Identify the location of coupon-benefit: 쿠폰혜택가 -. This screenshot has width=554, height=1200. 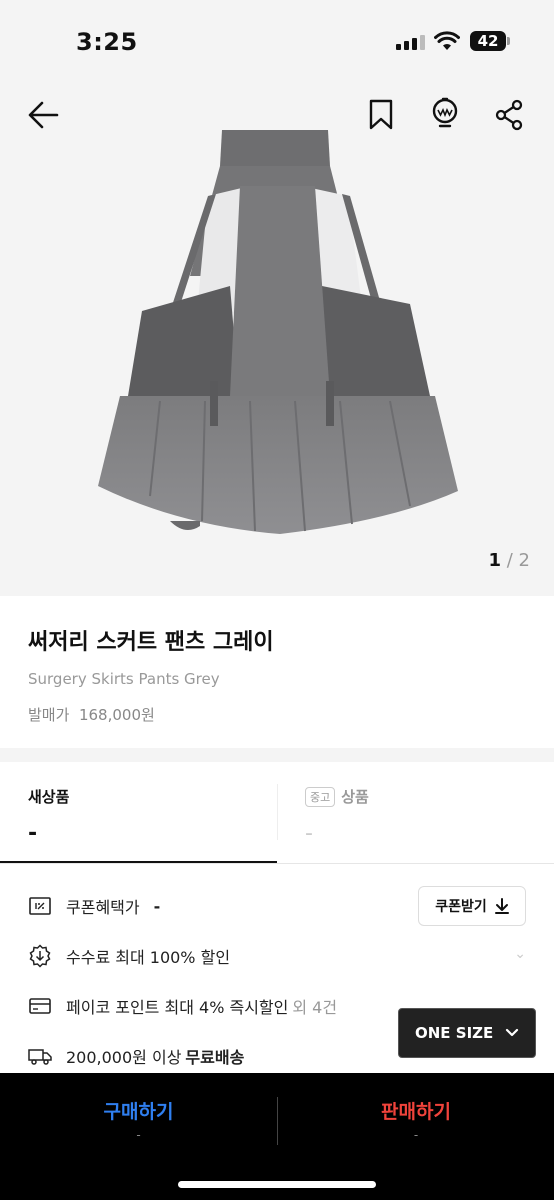
(94, 906).